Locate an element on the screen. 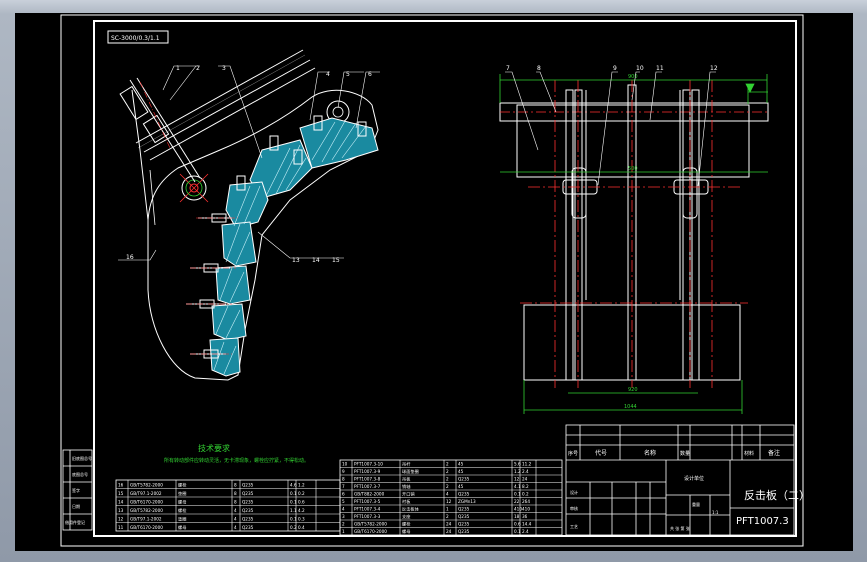  bom-cell: 1.2 is located at coordinates (301, 485).